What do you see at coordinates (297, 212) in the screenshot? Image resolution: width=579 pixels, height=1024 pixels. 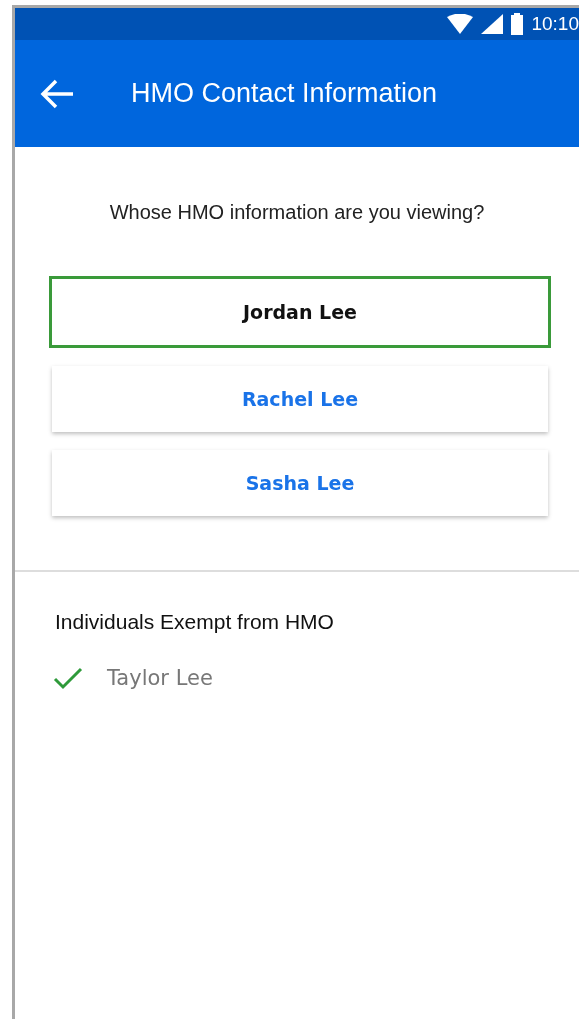 I see `question-text: Whose HMO information are you viewing?` at bounding box center [297, 212].